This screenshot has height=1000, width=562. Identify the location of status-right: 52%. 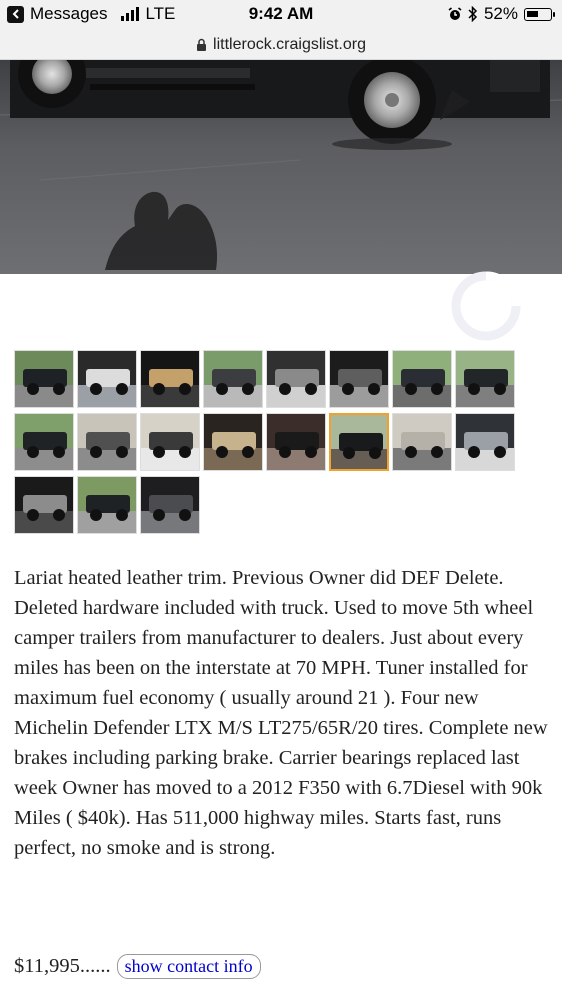
(501, 14).